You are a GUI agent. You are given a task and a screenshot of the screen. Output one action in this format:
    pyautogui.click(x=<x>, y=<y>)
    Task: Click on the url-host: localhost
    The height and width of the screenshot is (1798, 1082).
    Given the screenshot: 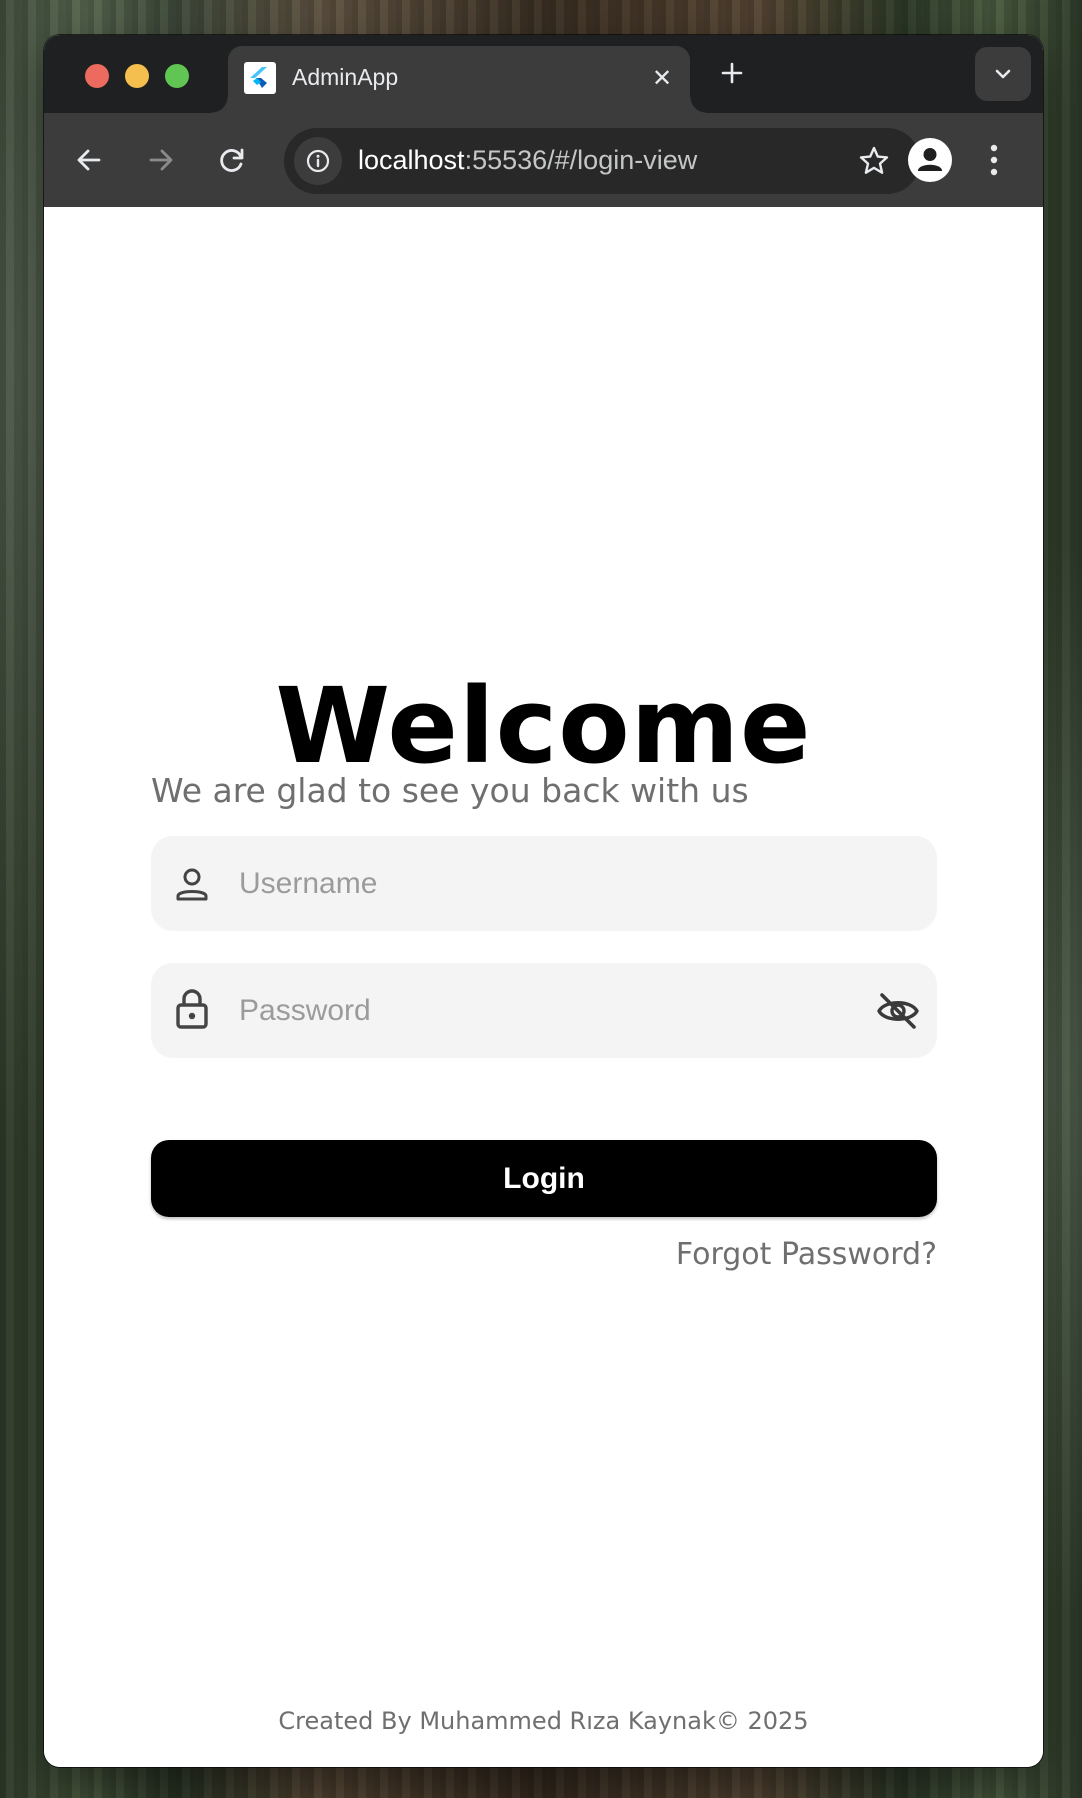 What is the action you would take?
    pyautogui.click(x=411, y=160)
    